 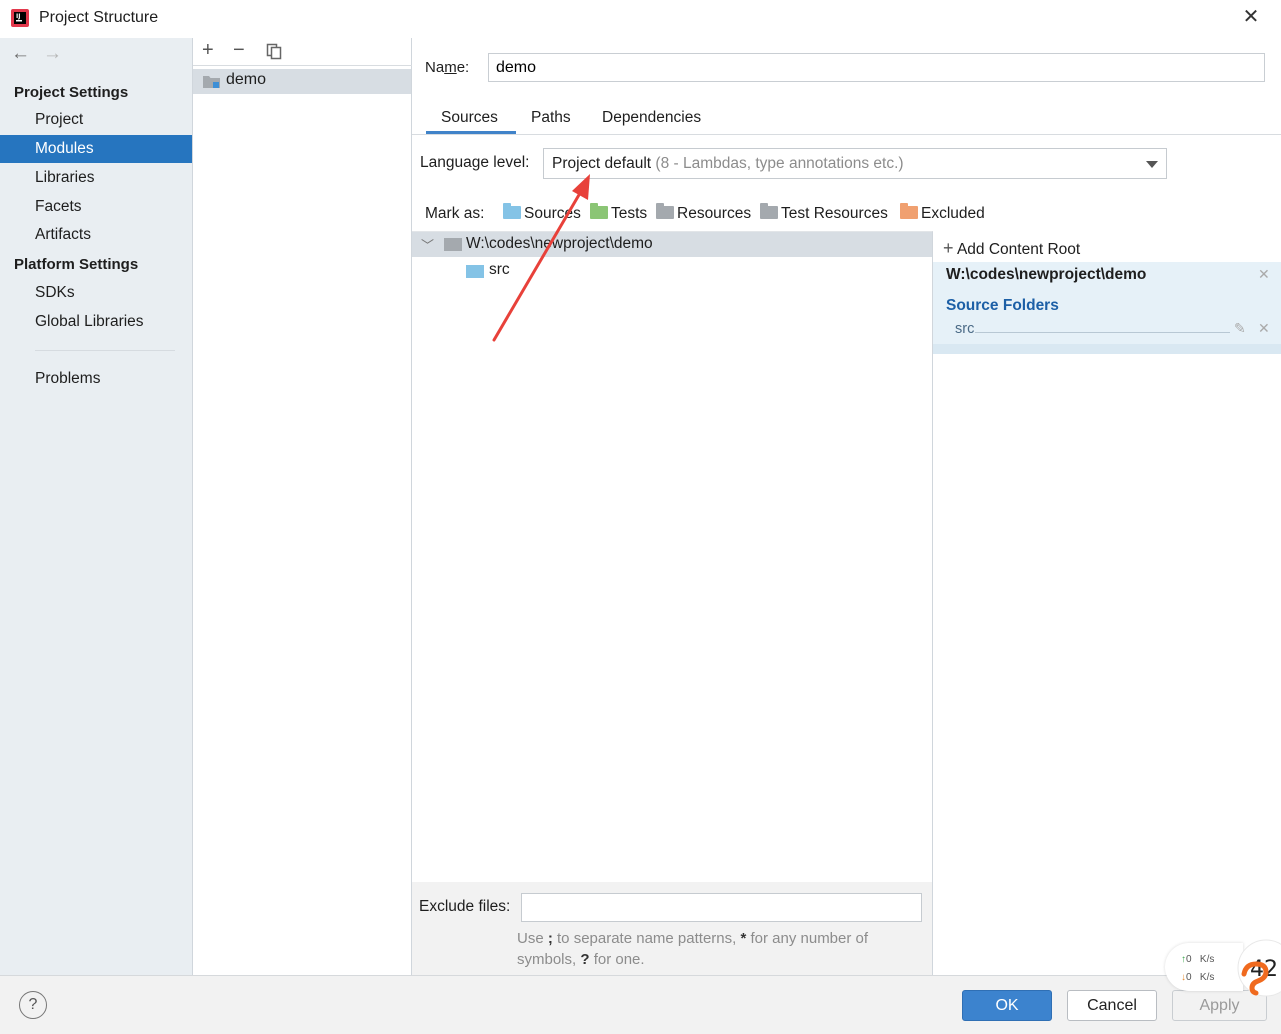 I want to click on module-name-field, so click(x=876, y=67).